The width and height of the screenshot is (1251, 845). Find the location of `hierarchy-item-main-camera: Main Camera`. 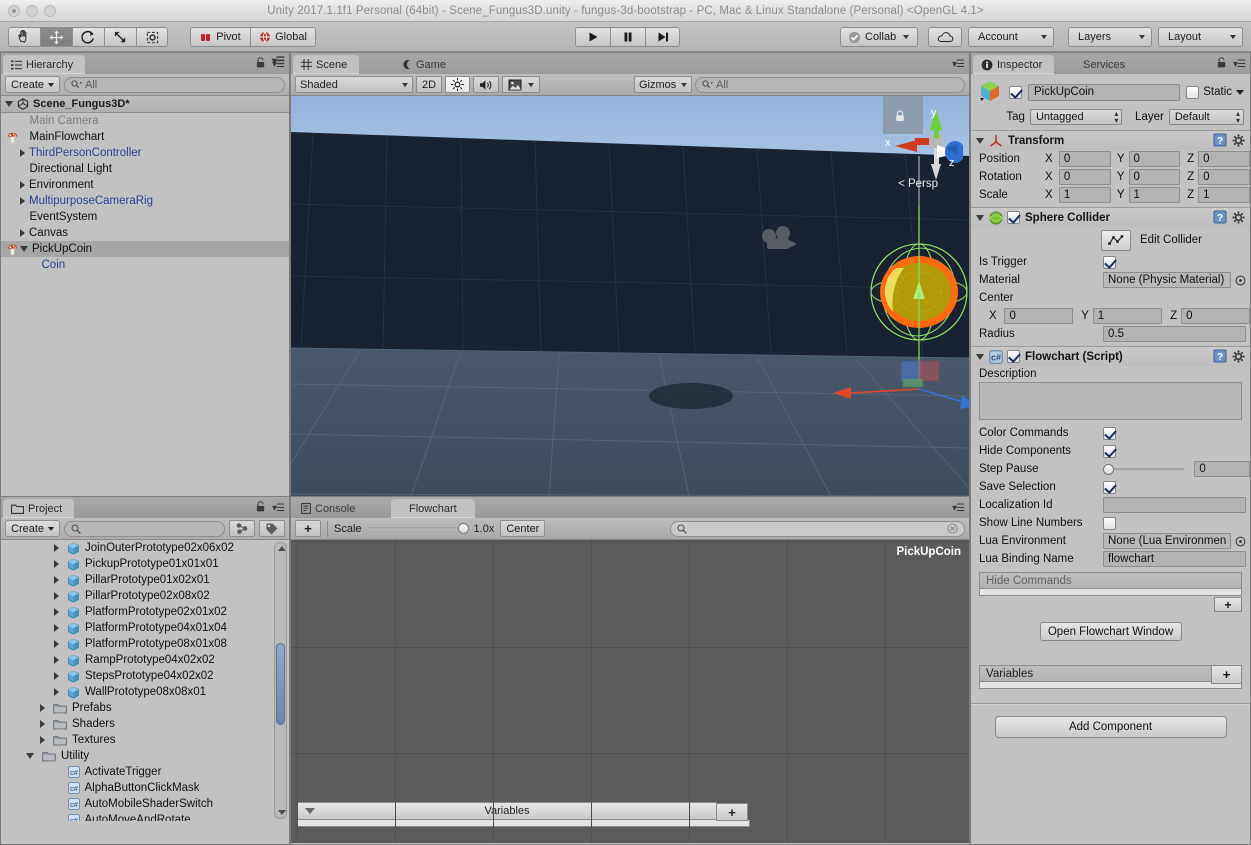

hierarchy-item-main-camera: Main Camera is located at coordinates (145, 121).